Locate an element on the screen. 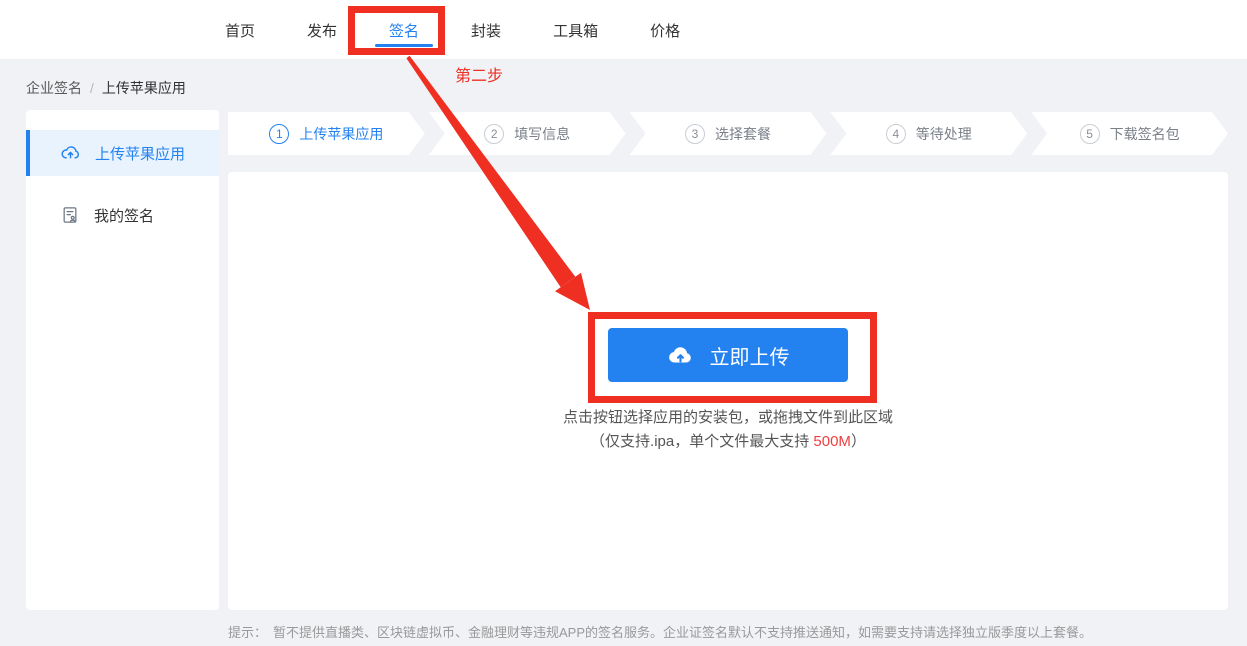 The image size is (1247, 646). breadcrumb-current: 上传苹果应用 is located at coordinates (143, 88).